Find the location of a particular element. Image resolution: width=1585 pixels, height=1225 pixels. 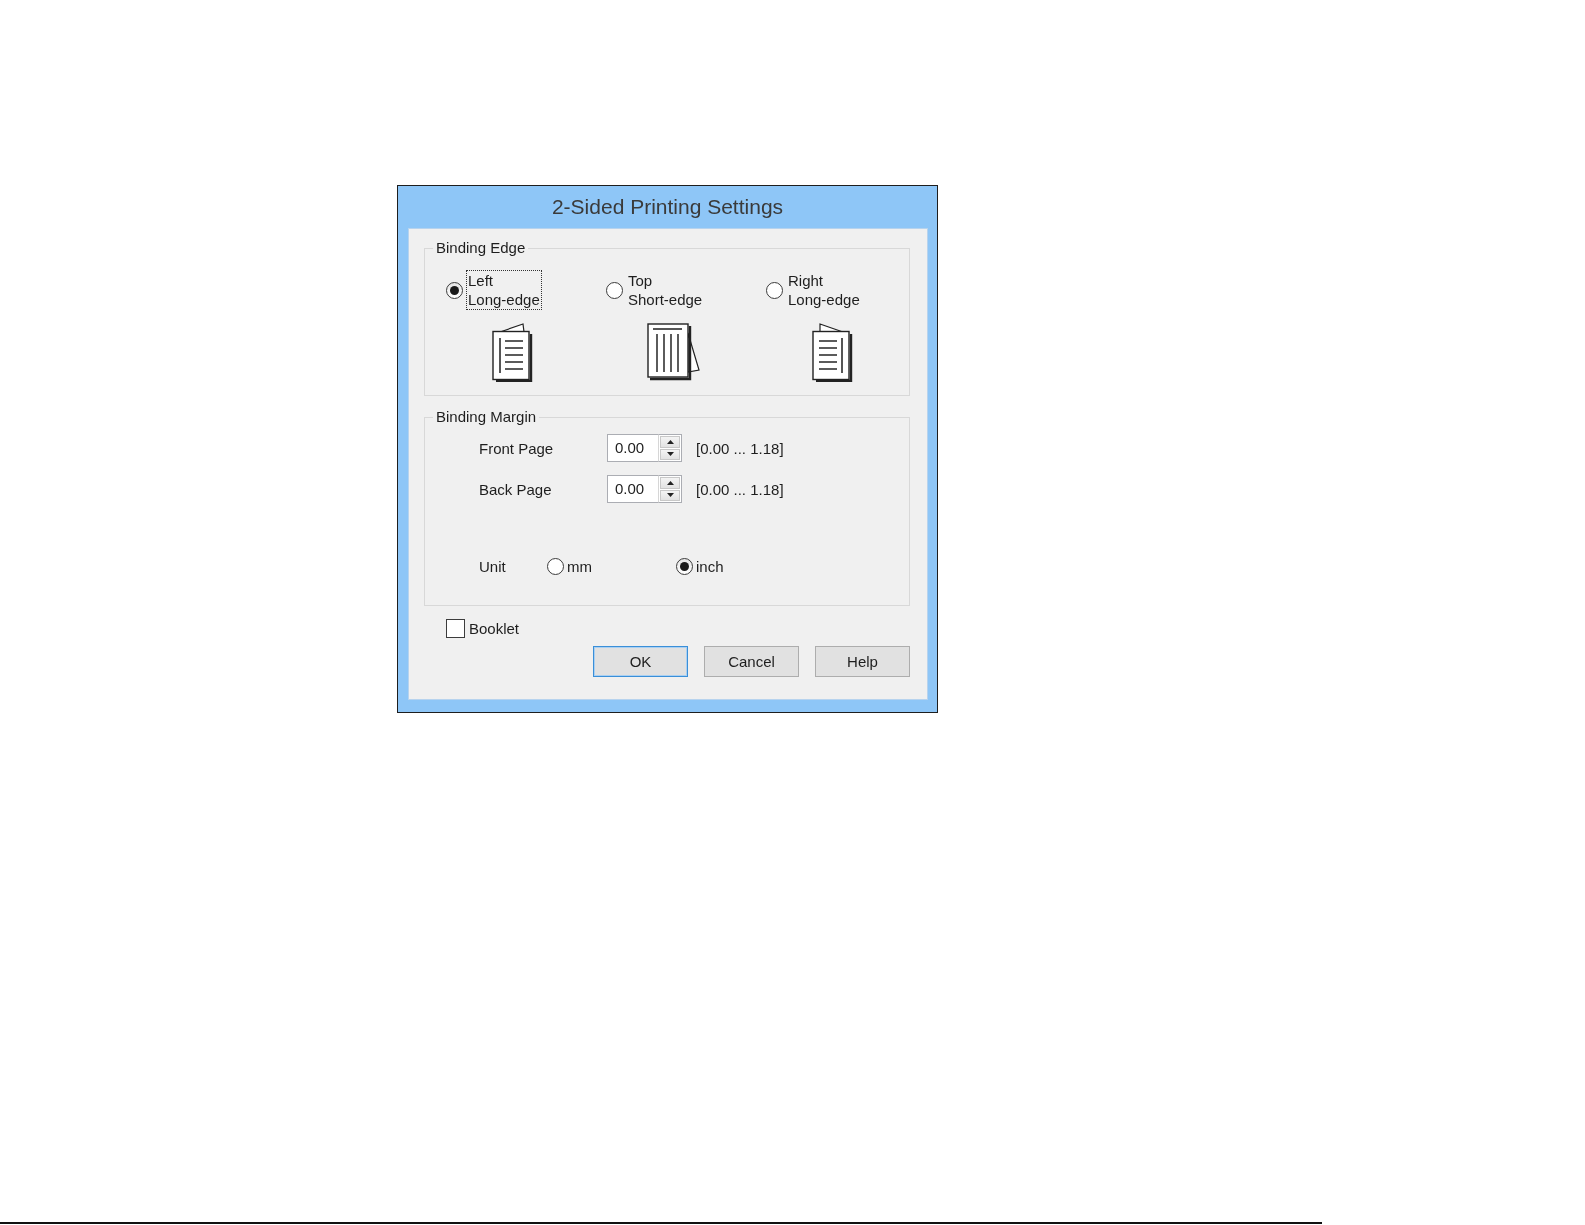

field-label: Unit is located at coordinates (493, 566).